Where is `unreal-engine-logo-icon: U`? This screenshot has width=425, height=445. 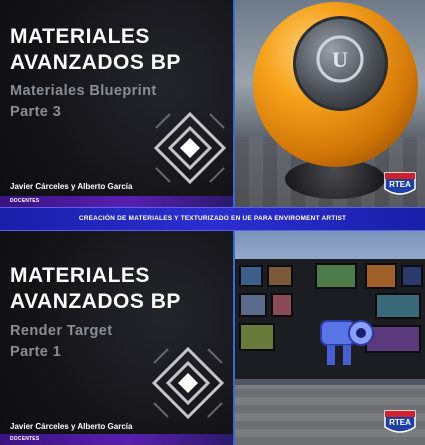
unreal-engine-logo-icon: U is located at coordinates (340, 63).